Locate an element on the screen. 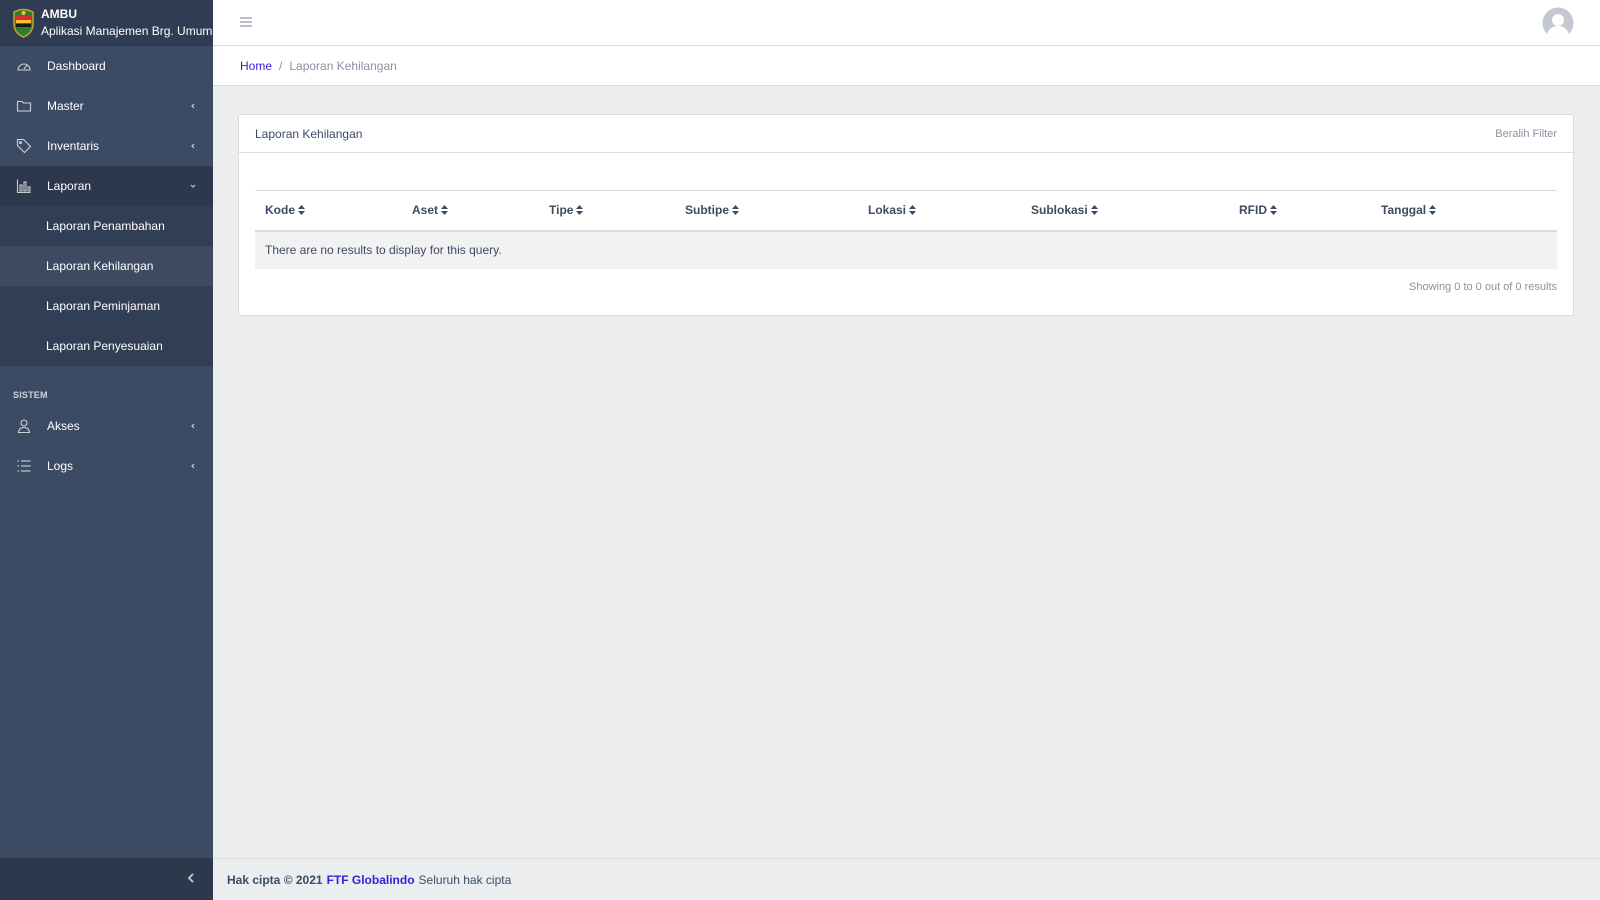 This screenshot has width=1600, height=900. sidebar-item-label: Laporan Penyesuaian is located at coordinates (104, 346).